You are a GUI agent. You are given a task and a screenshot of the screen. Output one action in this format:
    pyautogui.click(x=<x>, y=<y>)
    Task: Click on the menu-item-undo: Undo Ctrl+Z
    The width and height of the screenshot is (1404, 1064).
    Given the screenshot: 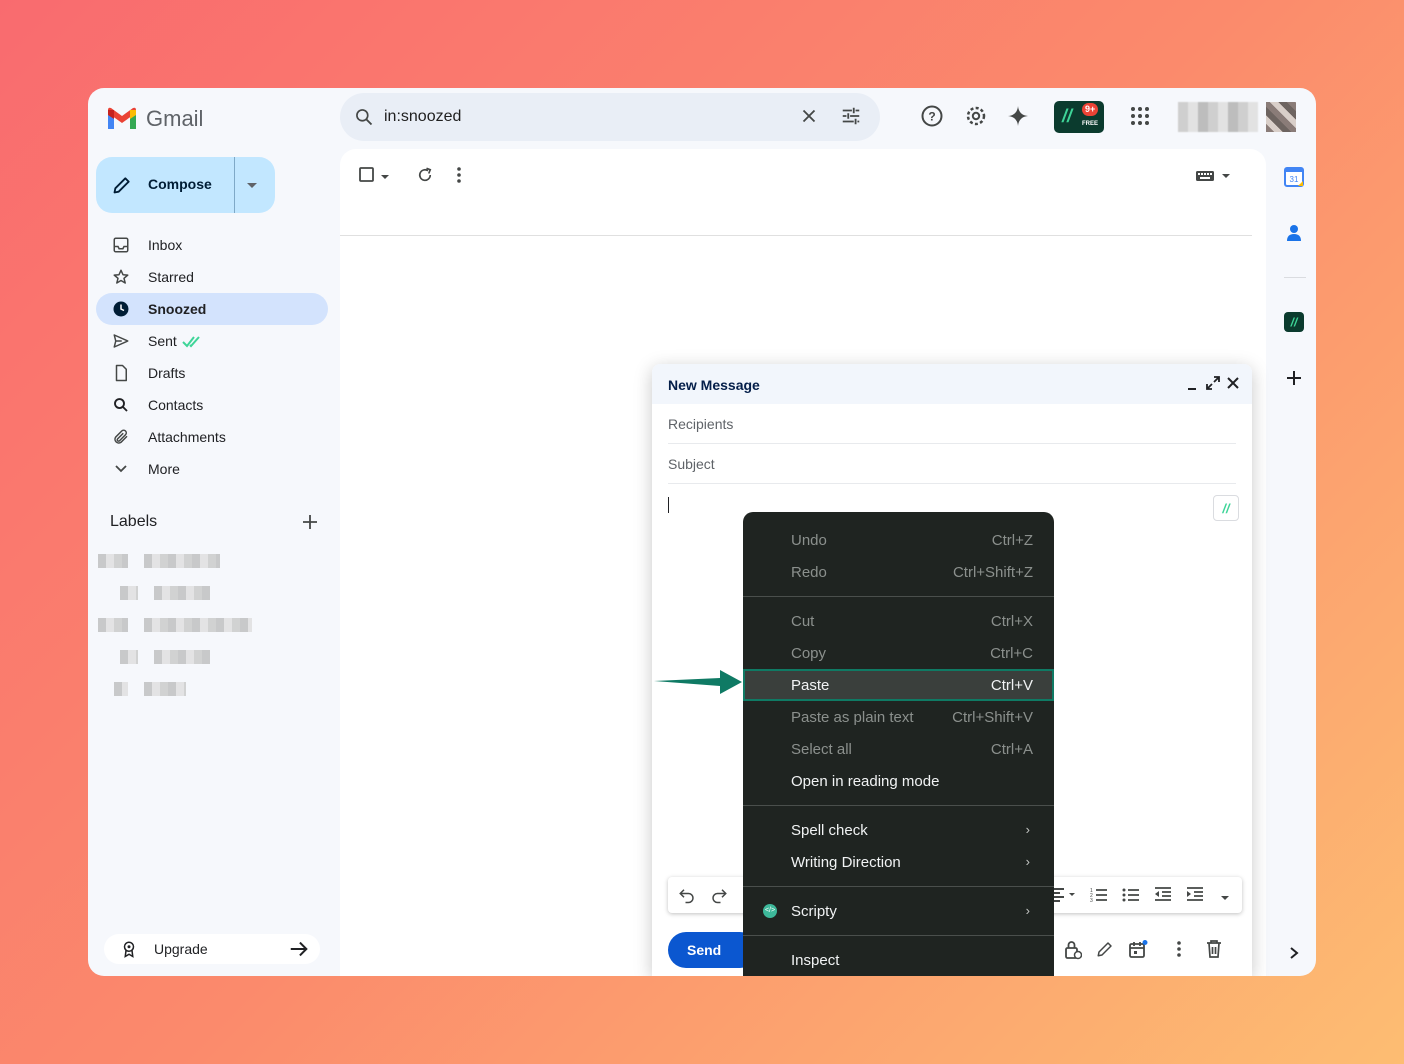 What is the action you would take?
    pyautogui.click(x=898, y=540)
    